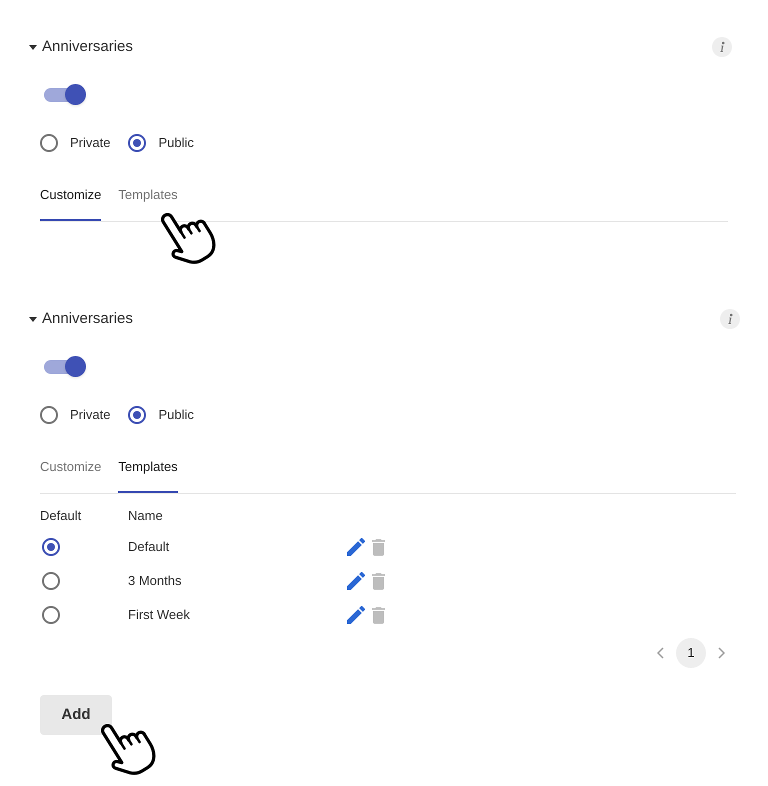  What do you see at coordinates (61, 516) in the screenshot?
I see `column-header: Default` at bounding box center [61, 516].